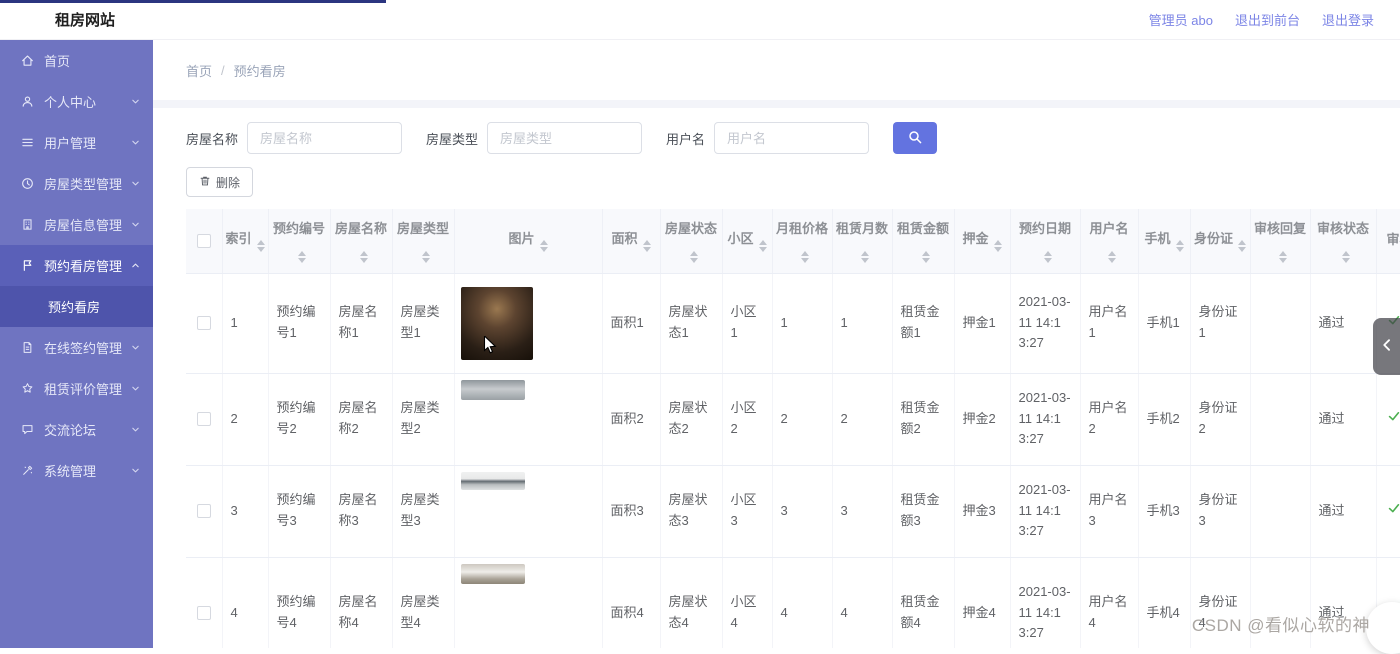  What do you see at coordinates (28, 184) in the screenshot?
I see `clock-icon` at bounding box center [28, 184].